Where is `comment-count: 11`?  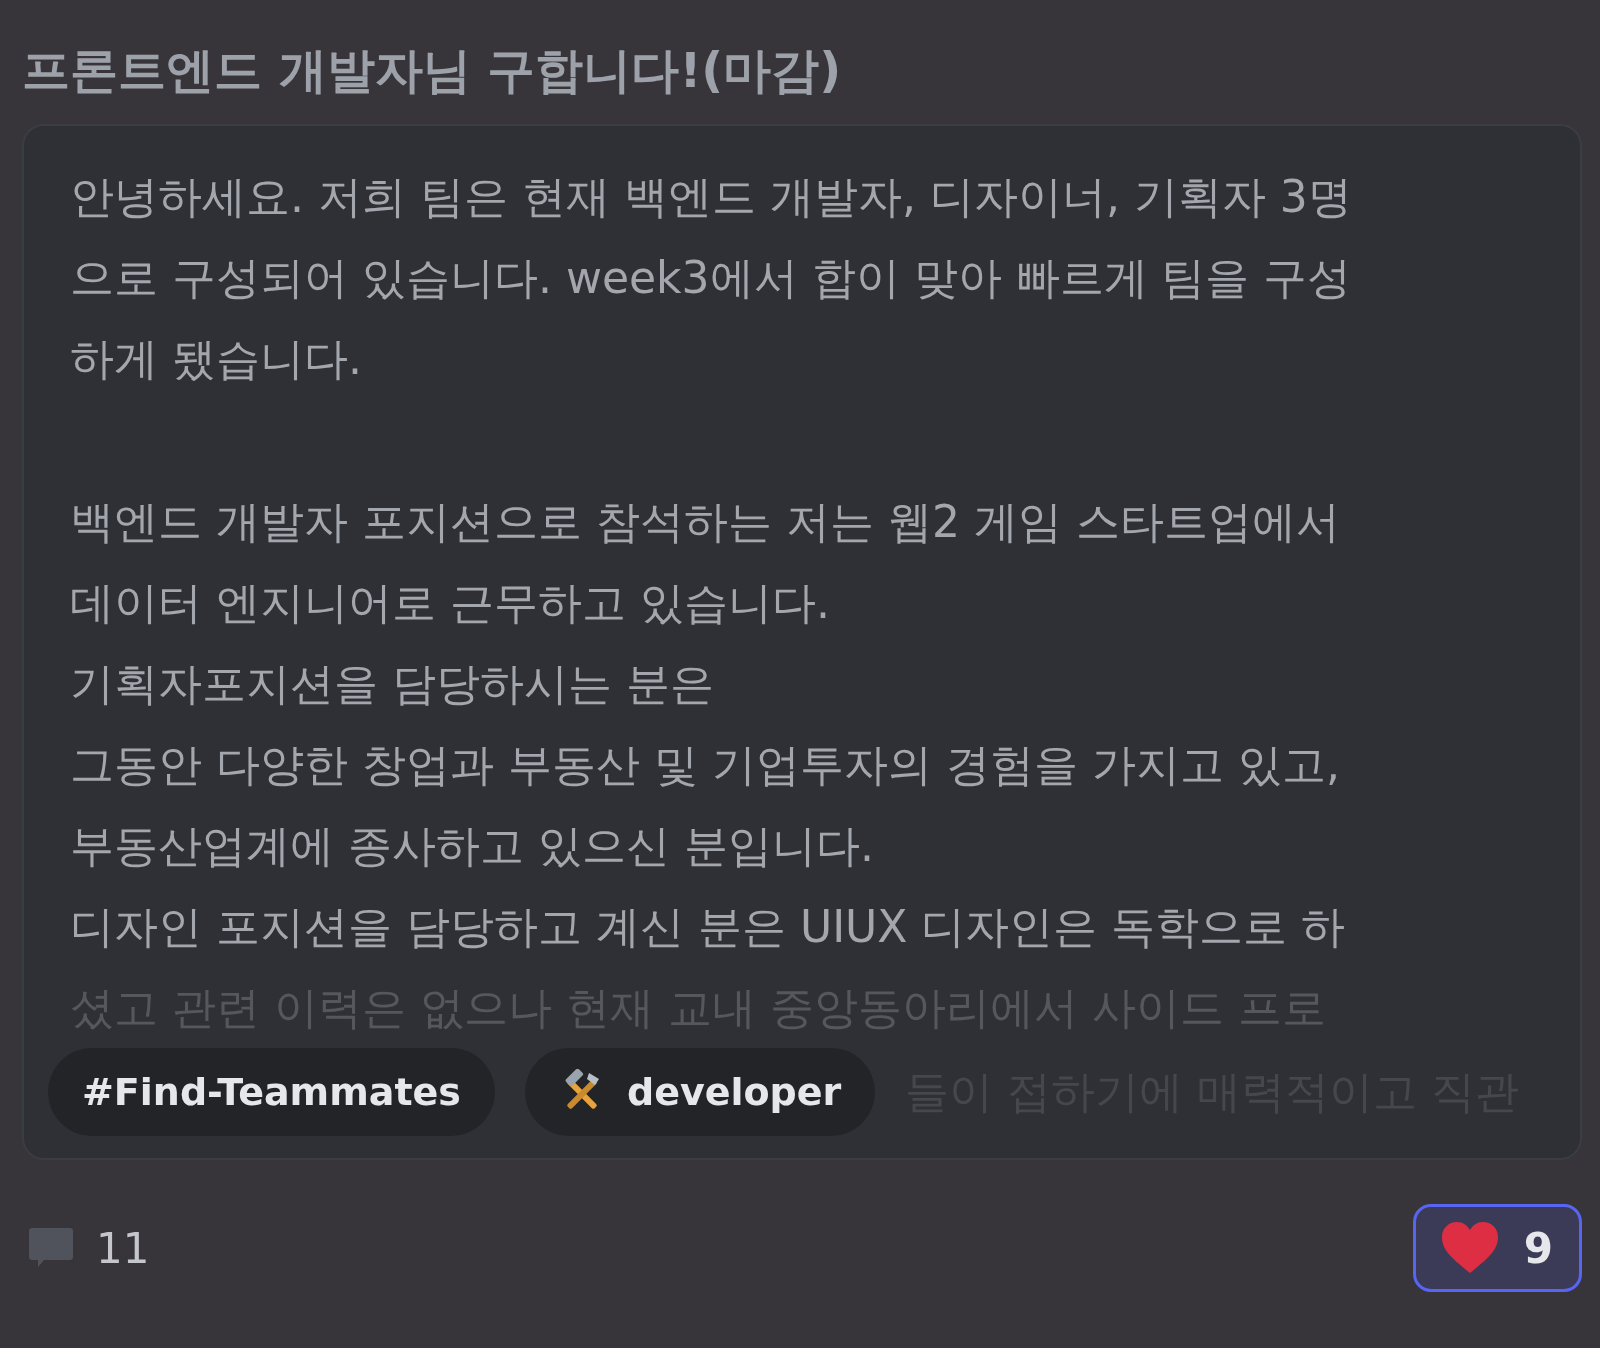
comment-count: 11 is located at coordinates (123, 1248).